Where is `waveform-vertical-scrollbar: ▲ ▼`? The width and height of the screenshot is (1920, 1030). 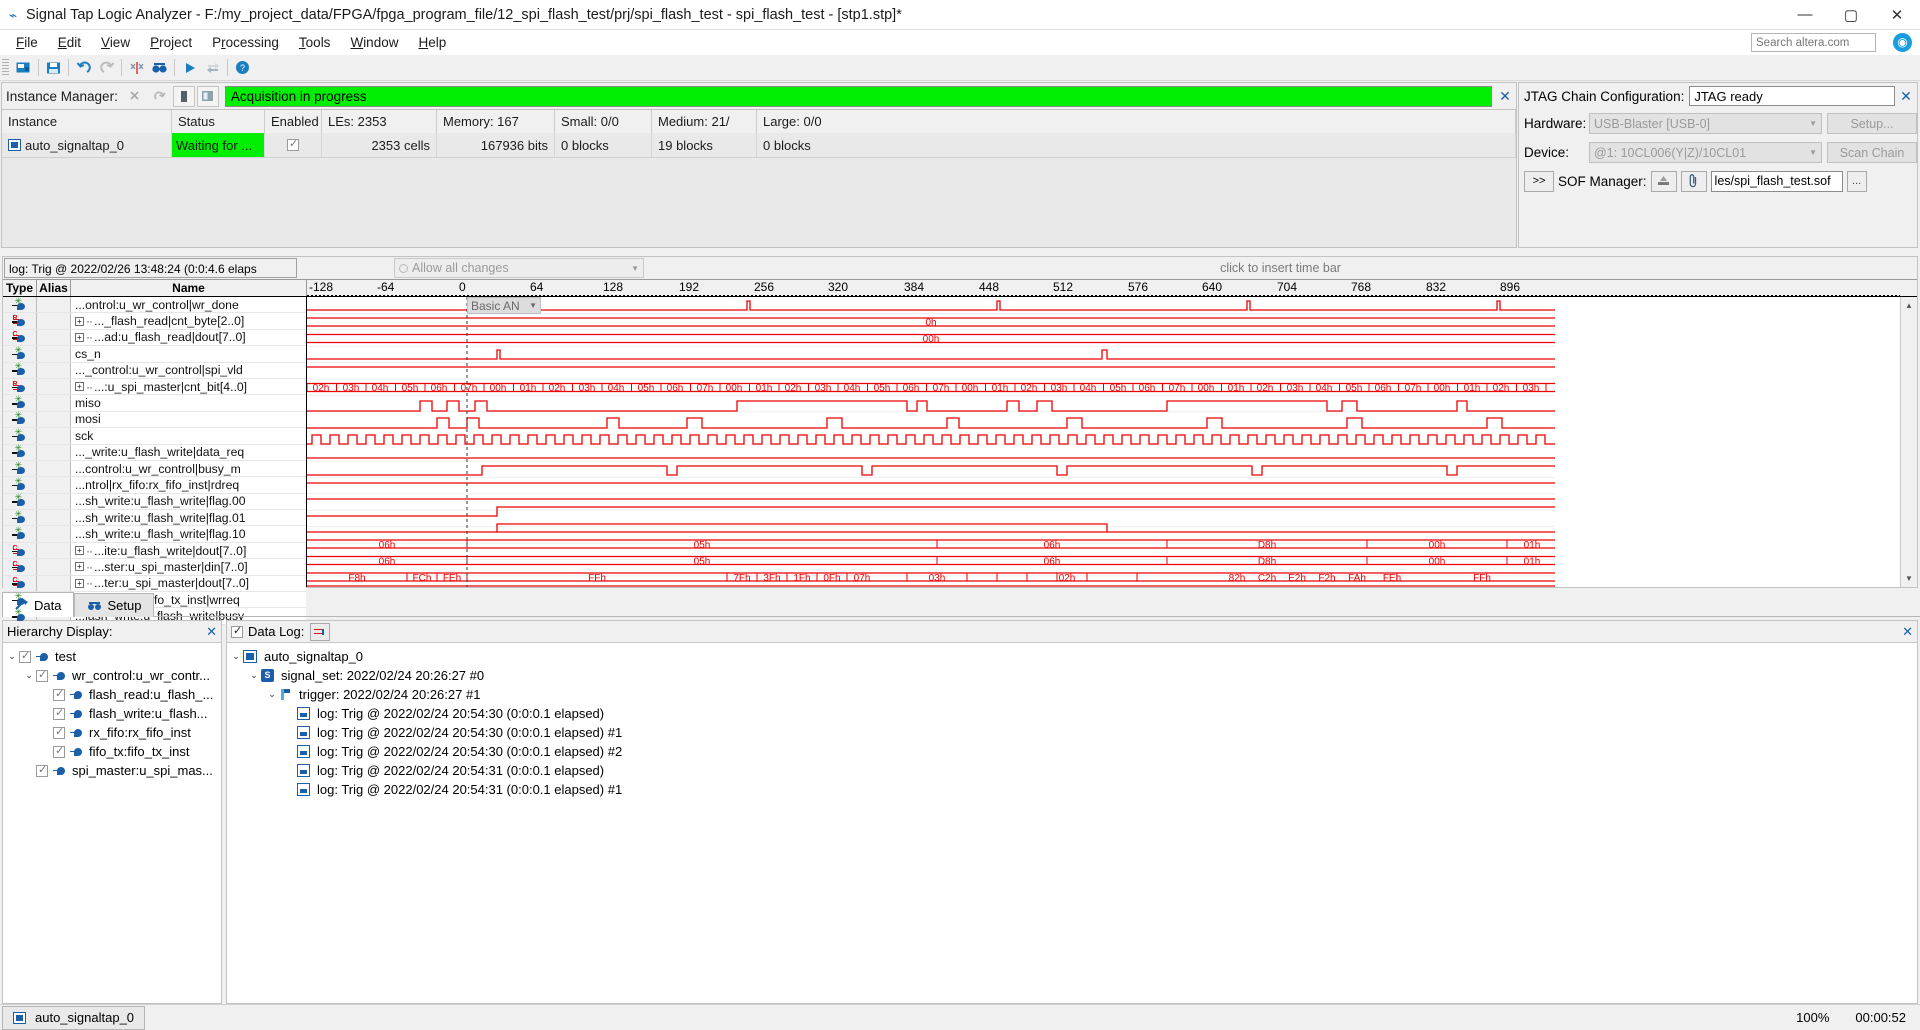
waveform-vertical-scrollbar: ▲ ▼ is located at coordinates (1908, 442).